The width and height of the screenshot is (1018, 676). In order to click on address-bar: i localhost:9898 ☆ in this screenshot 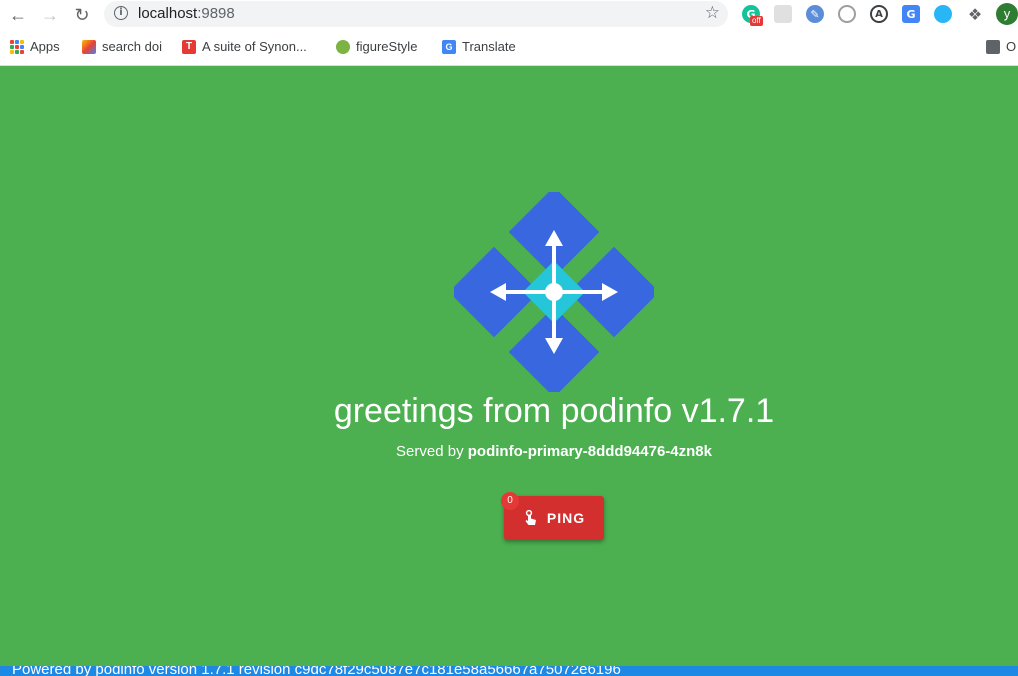, I will do `click(416, 14)`.